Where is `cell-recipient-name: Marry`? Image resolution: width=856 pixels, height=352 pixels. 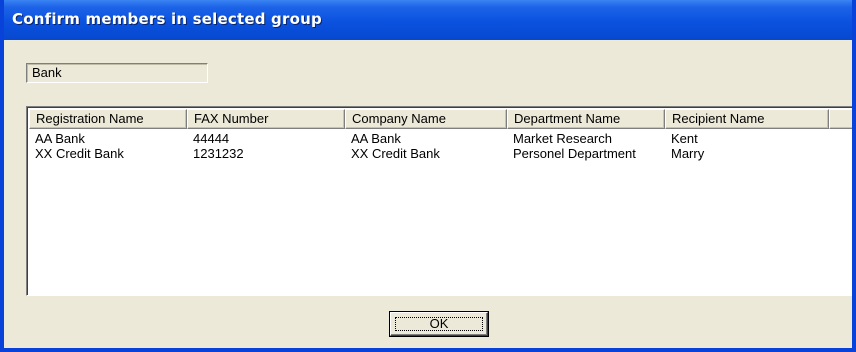 cell-recipient-name: Marry is located at coordinates (688, 153).